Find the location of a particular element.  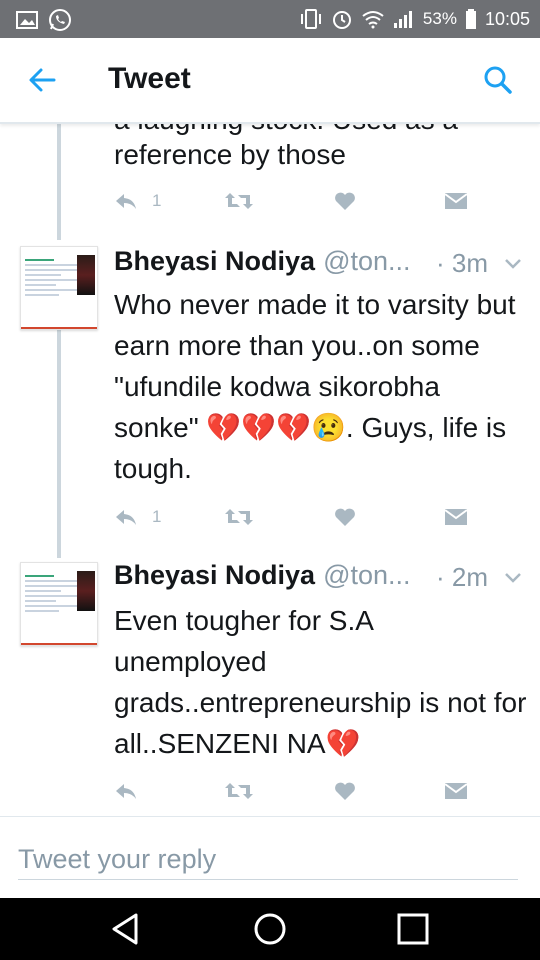

wifi-icon is located at coordinates (373, 20).